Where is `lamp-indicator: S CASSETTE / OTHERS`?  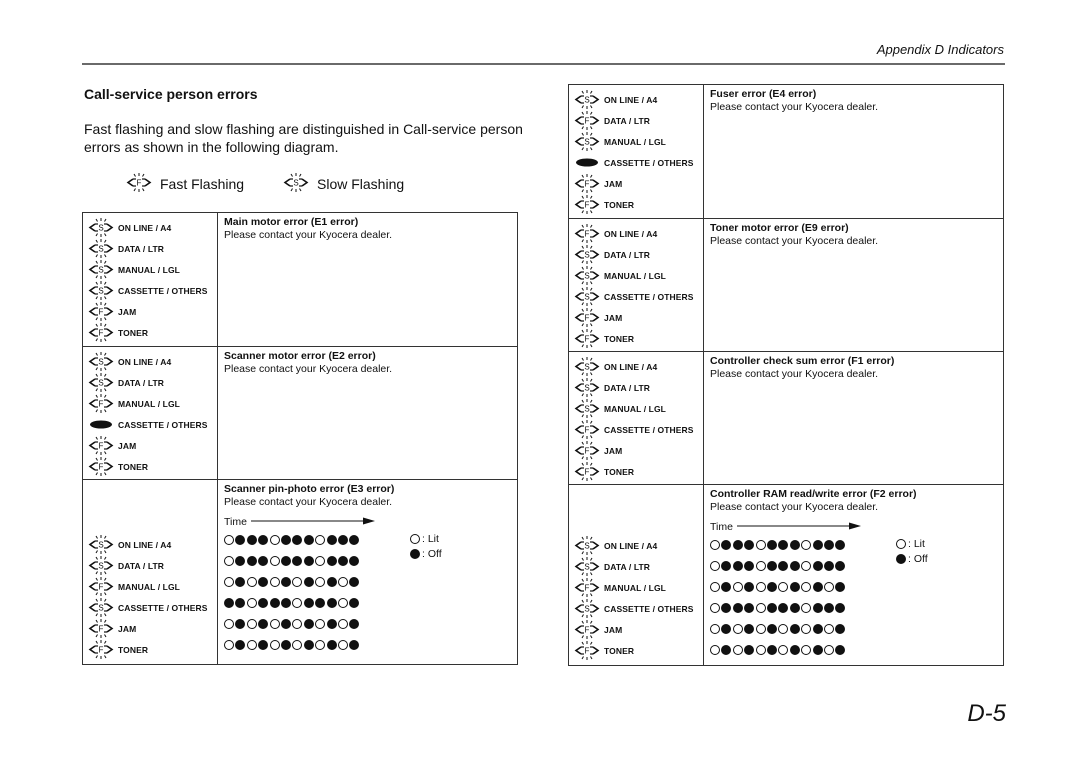
lamp-indicator: S CASSETTE / OTHERS is located at coordinates (152, 290).